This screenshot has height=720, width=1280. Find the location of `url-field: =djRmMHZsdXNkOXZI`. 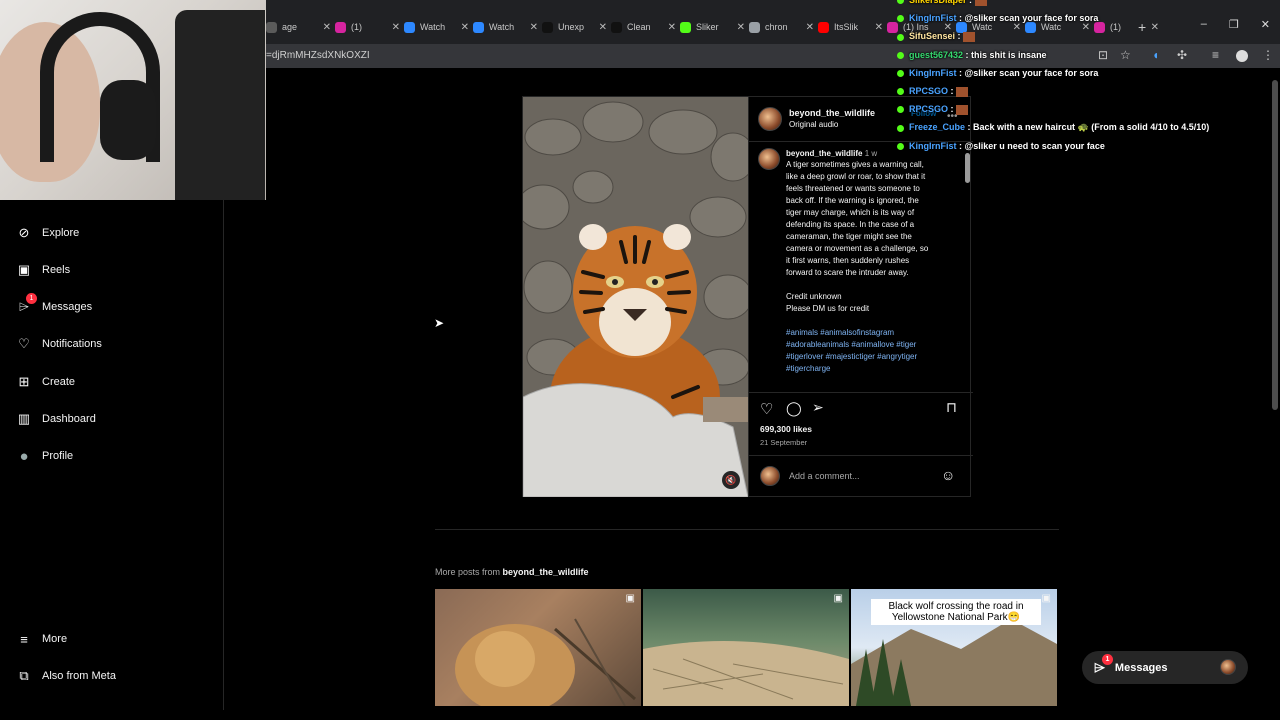

url-field: =djRmMHZsdXNkOXZI is located at coordinates (318, 55).